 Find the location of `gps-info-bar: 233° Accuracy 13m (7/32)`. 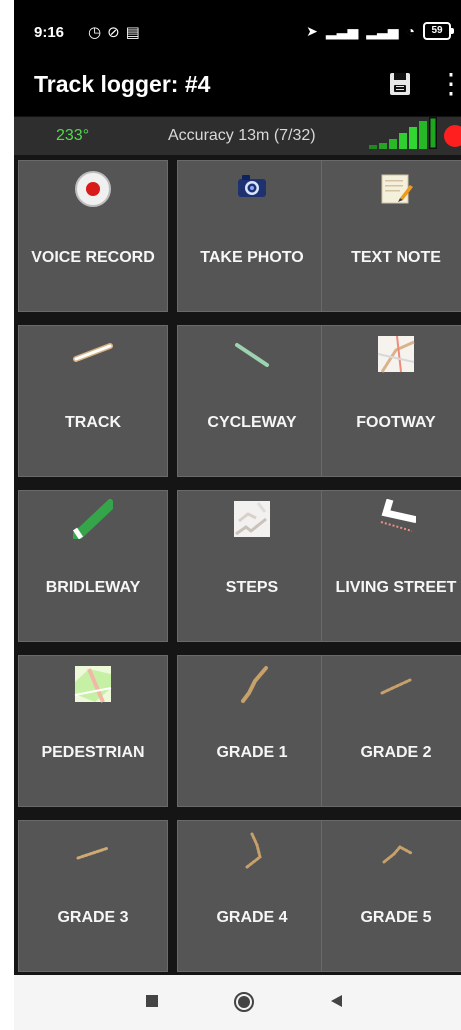

gps-info-bar: 233° Accuracy 13m (7/32) is located at coordinates (237, 136).